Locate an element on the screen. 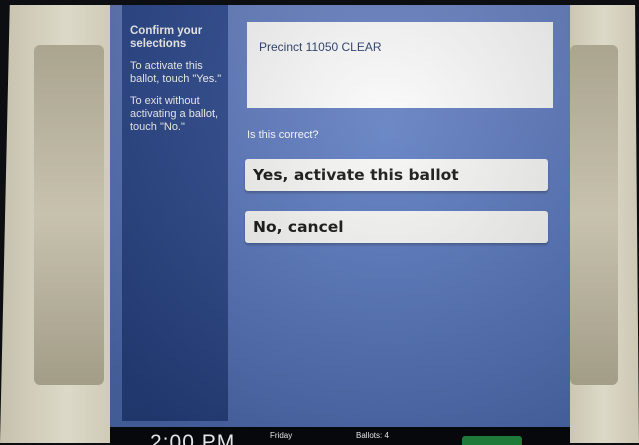 The width and height of the screenshot is (639, 445). voting-machine-right-bezel is located at coordinates (599, 224).